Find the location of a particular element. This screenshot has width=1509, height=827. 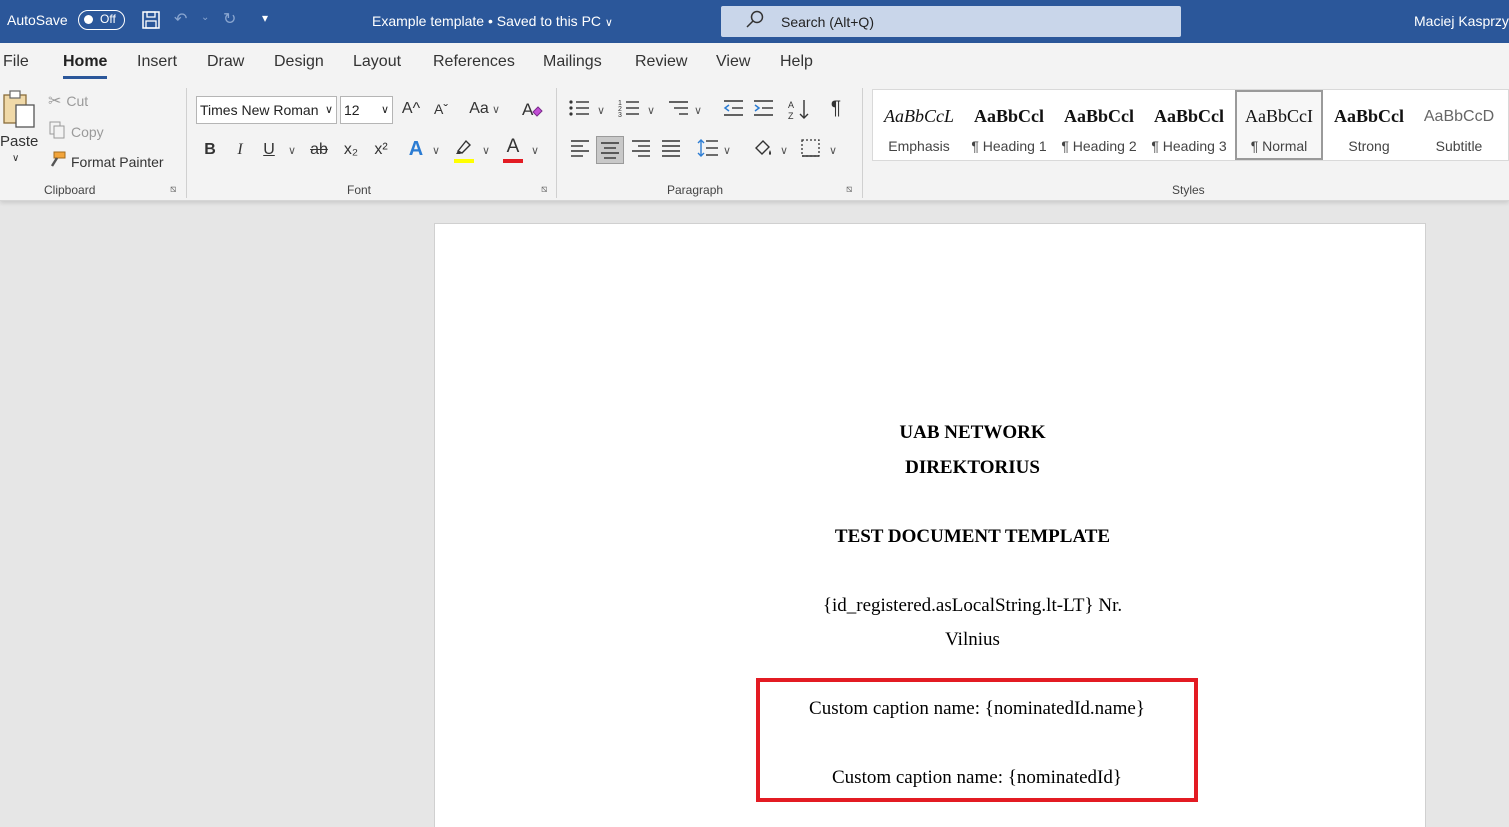

styles-group-label: Styles is located at coordinates (1188, 190).